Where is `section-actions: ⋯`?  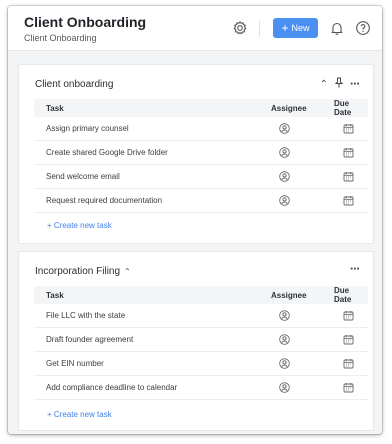 section-actions: ⋯ is located at coordinates (355, 269).